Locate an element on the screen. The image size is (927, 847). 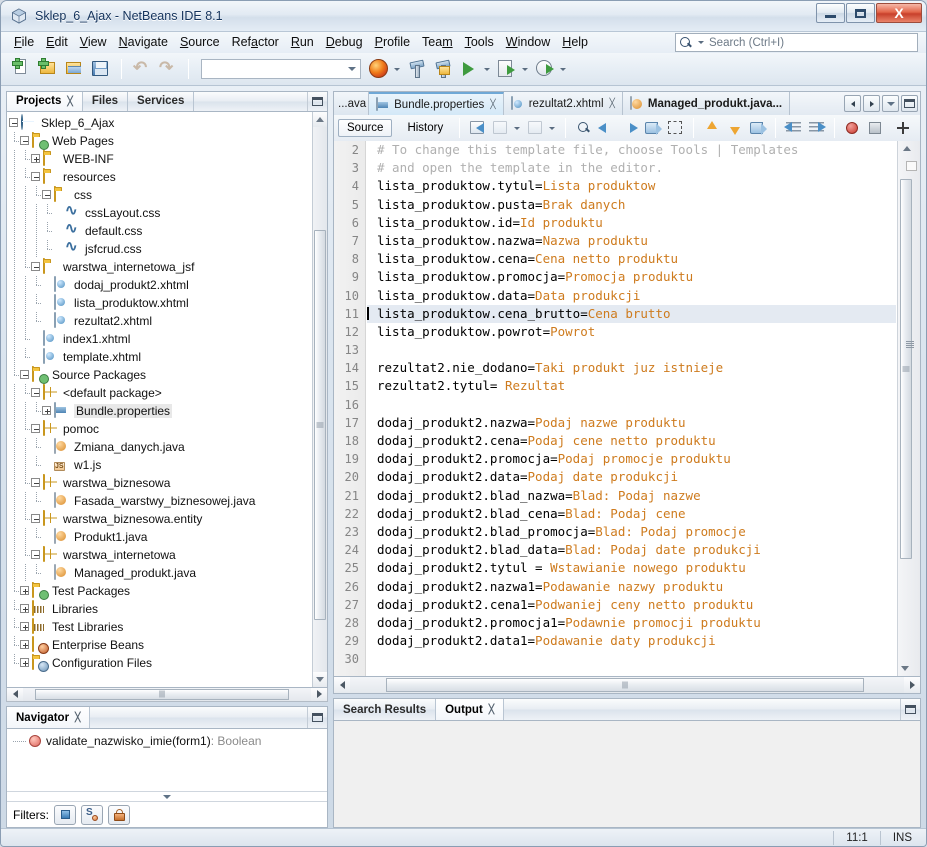
tree-node-template-xhtml: template.xhtml is located at coordinates (160, 356).